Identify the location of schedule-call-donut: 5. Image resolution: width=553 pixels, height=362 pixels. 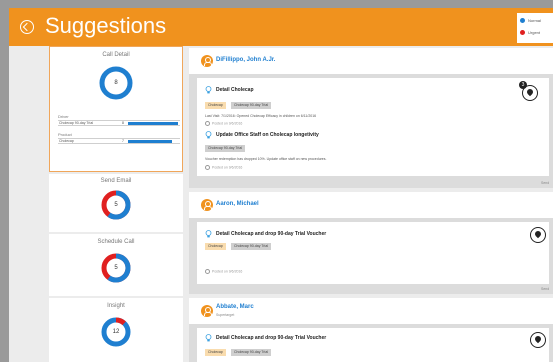
(116, 268).